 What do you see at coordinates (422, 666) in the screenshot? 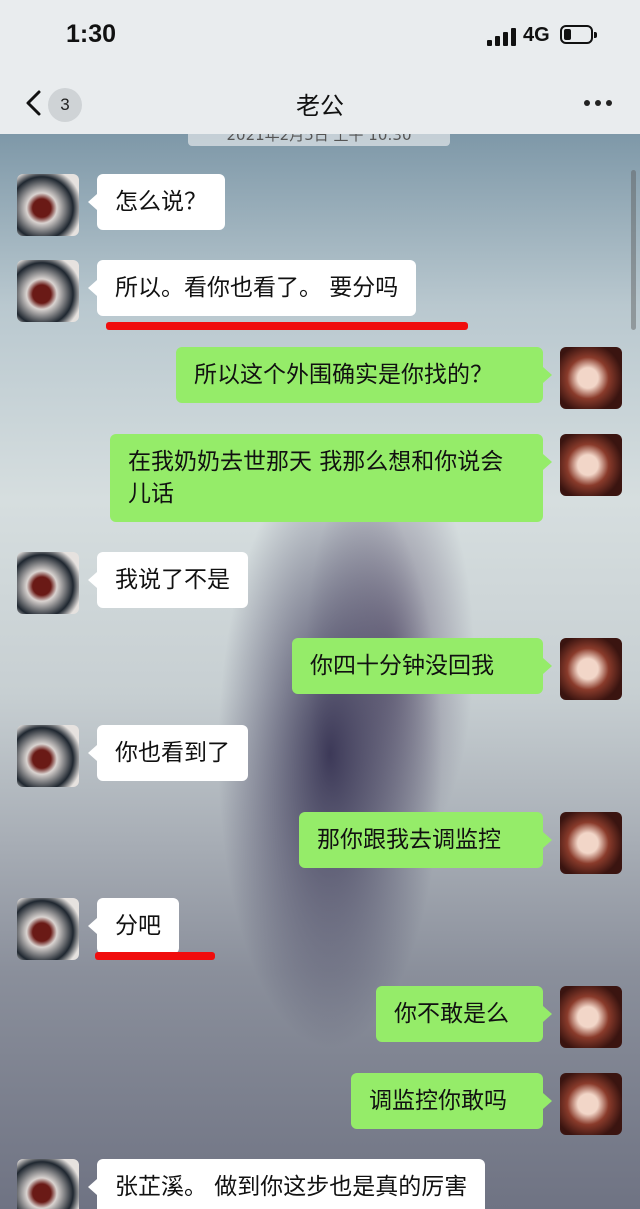
I see `outgoing-message: 你四十分钟没回我` at bounding box center [422, 666].